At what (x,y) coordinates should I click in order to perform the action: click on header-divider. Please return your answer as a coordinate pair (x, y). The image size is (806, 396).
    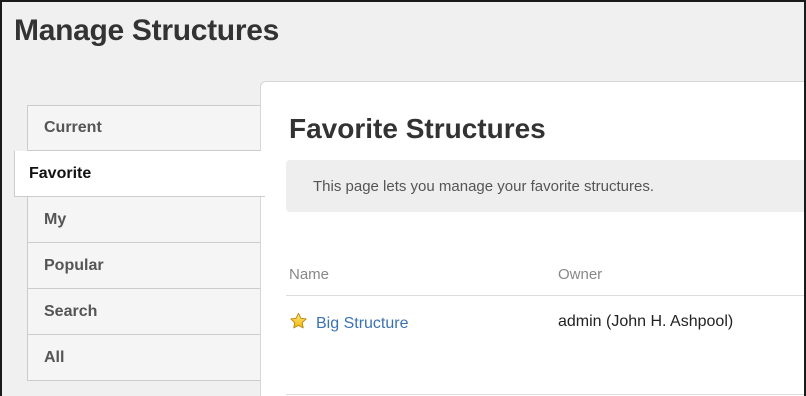
    Looking at the image, I should click on (545, 295).